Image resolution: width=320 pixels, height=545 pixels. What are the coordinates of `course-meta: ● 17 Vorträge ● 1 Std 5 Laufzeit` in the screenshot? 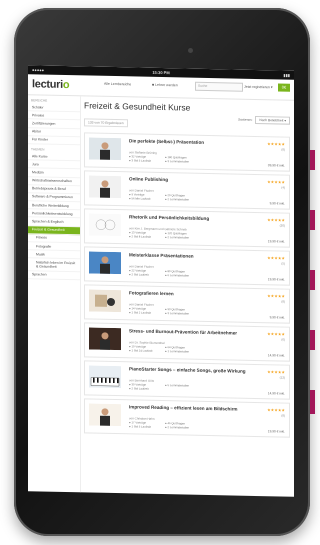 It's located at (140, 424).